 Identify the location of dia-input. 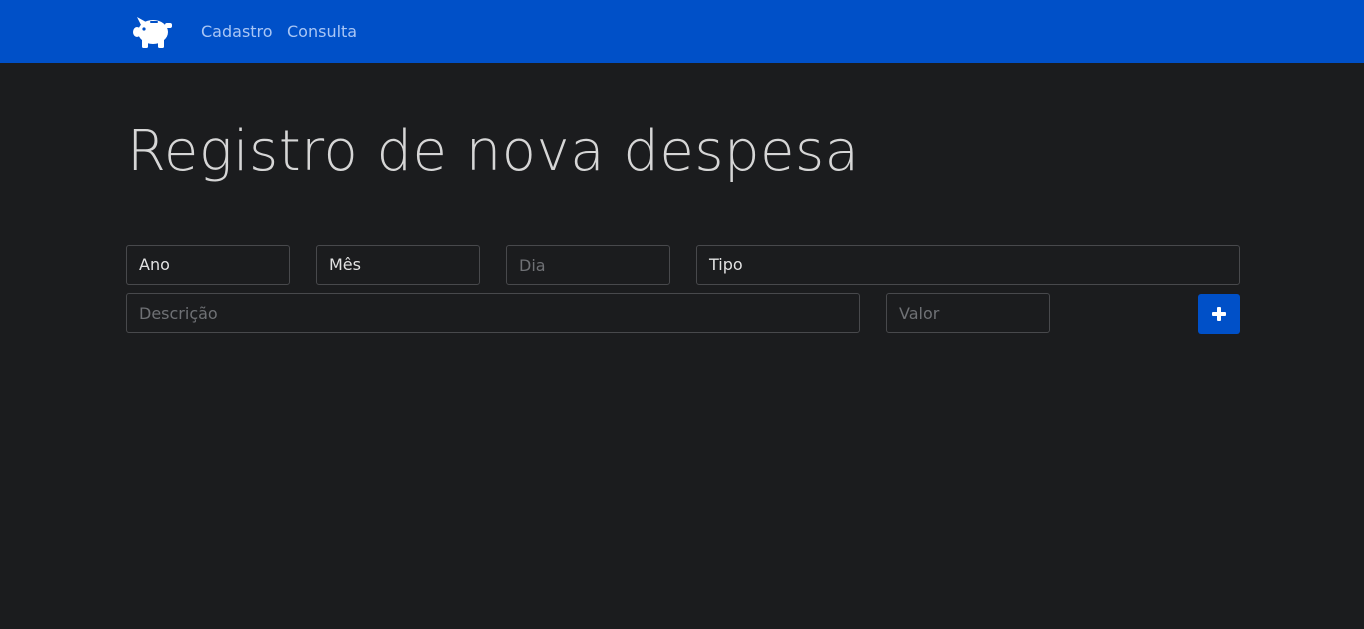
(588, 265).